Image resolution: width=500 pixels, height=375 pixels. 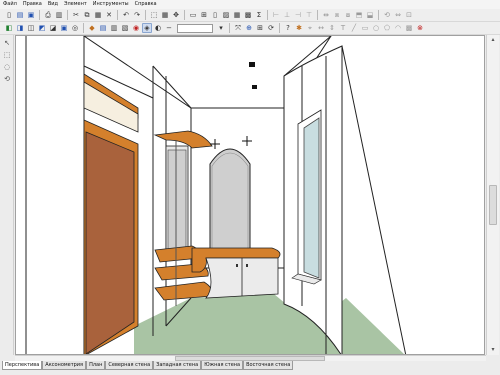 I want to click on material-icon: ▥, so click(x=114, y=28).